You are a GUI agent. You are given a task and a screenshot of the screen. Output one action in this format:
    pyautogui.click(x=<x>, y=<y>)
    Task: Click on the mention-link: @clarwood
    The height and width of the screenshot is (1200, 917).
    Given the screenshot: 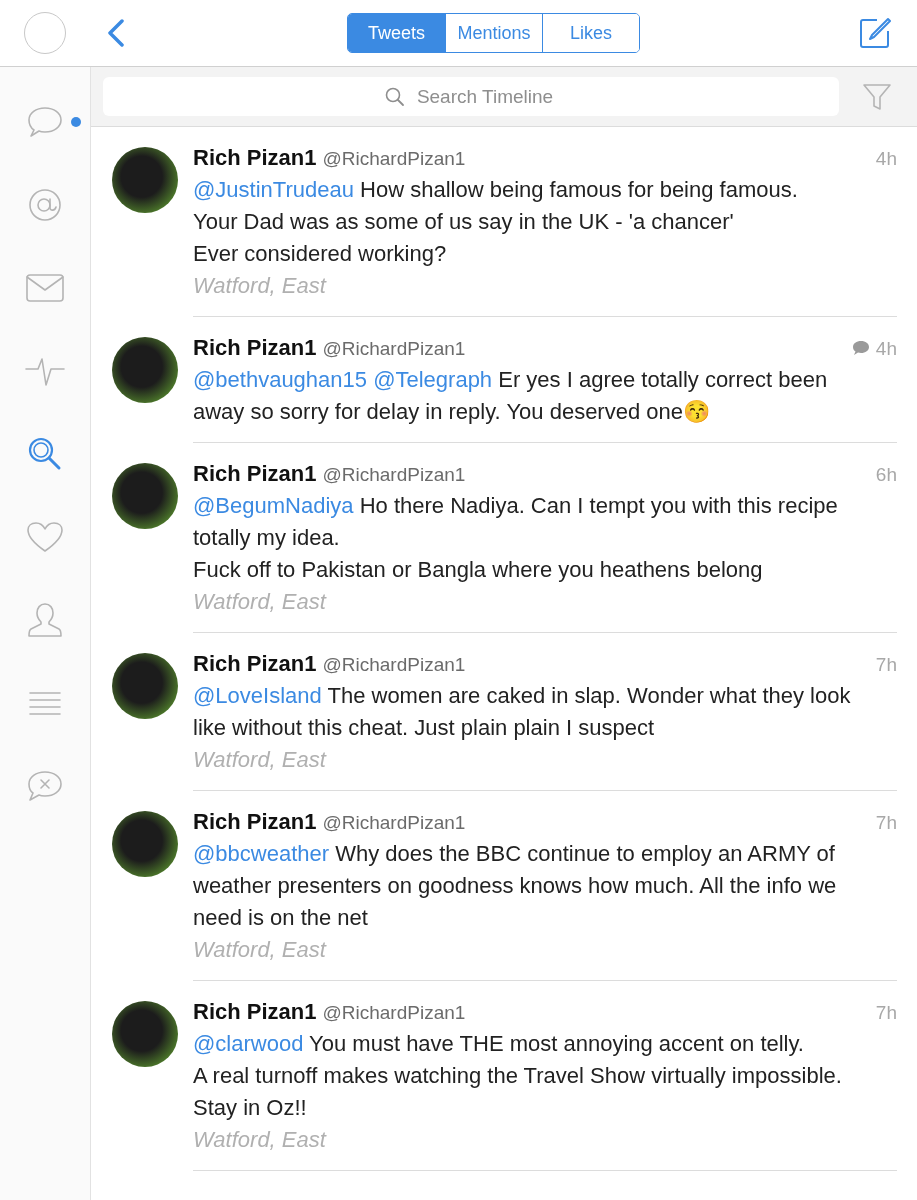 What is the action you would take?
    pyautogui.click(x=248, y=1043)
    